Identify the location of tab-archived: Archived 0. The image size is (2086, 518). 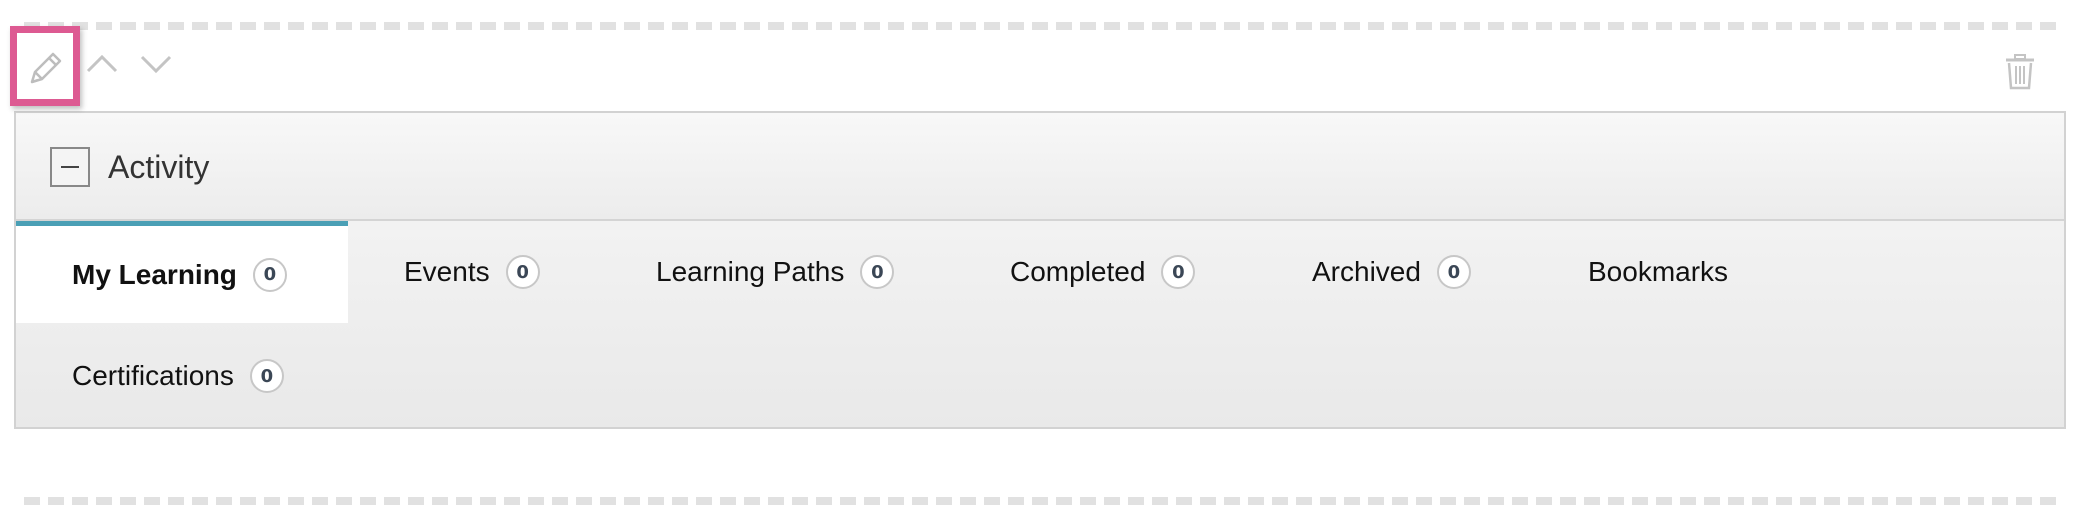
(1391, 272).